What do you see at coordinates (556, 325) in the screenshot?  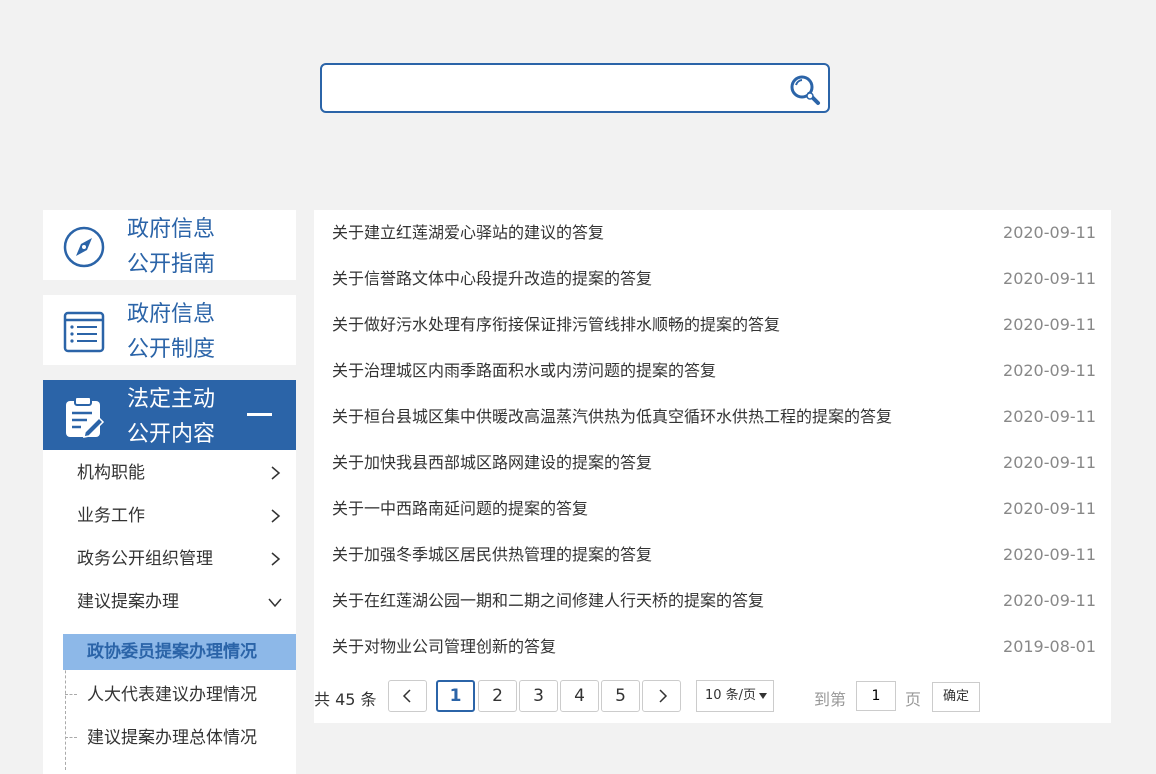 I see `list-item-title: 关于做好污水处理有序衔接保证排污管线排水顺畅的提案的答复` at bounding box center [556, 325].